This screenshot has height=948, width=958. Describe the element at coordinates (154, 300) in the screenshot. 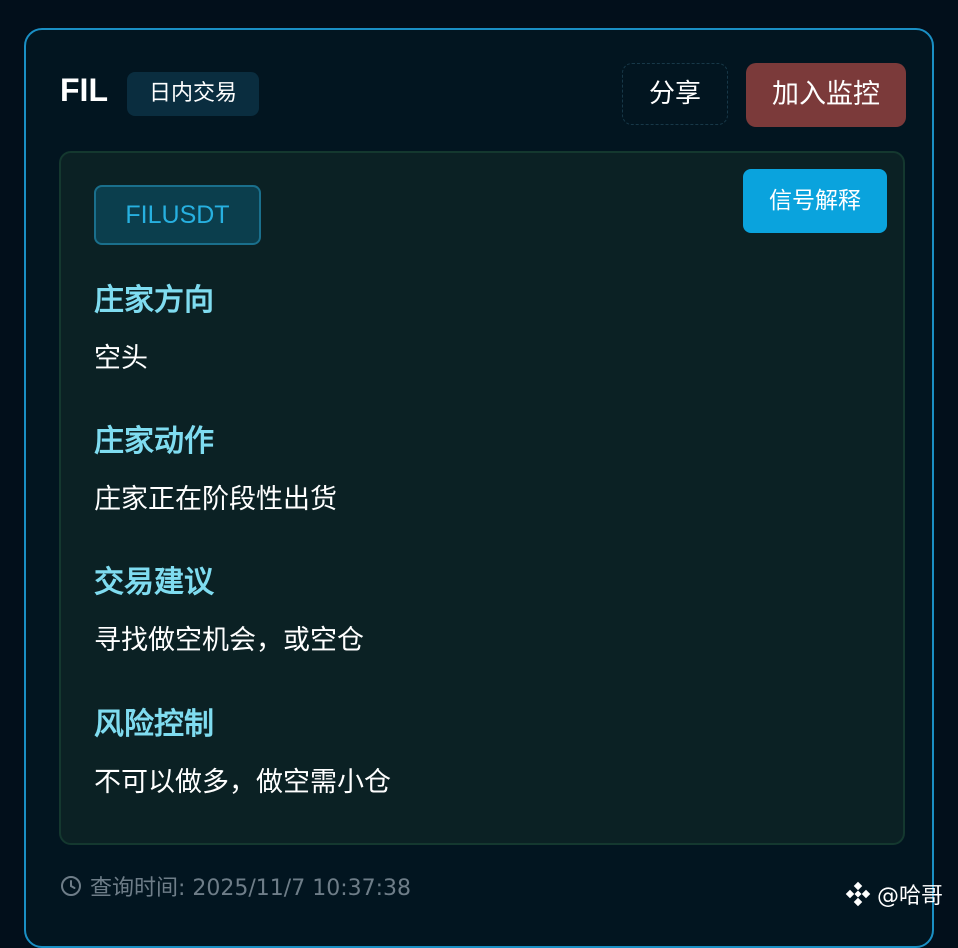

I see `section-title: 庄家方向` at that location.